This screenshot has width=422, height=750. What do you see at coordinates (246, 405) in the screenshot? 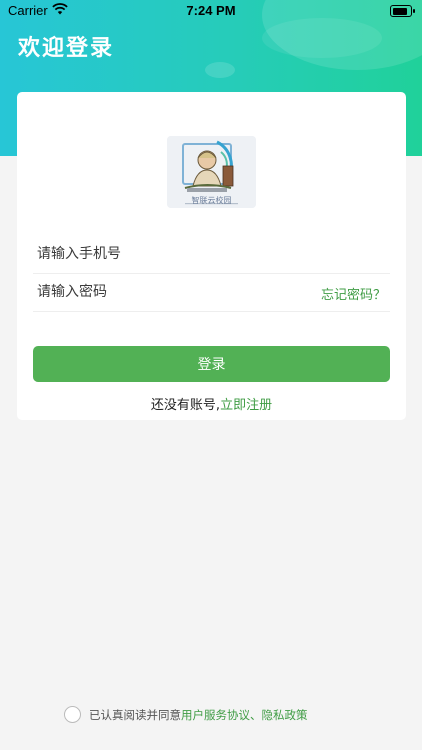
I see `register-link: 立即注册` at bounding box center [246, 405].